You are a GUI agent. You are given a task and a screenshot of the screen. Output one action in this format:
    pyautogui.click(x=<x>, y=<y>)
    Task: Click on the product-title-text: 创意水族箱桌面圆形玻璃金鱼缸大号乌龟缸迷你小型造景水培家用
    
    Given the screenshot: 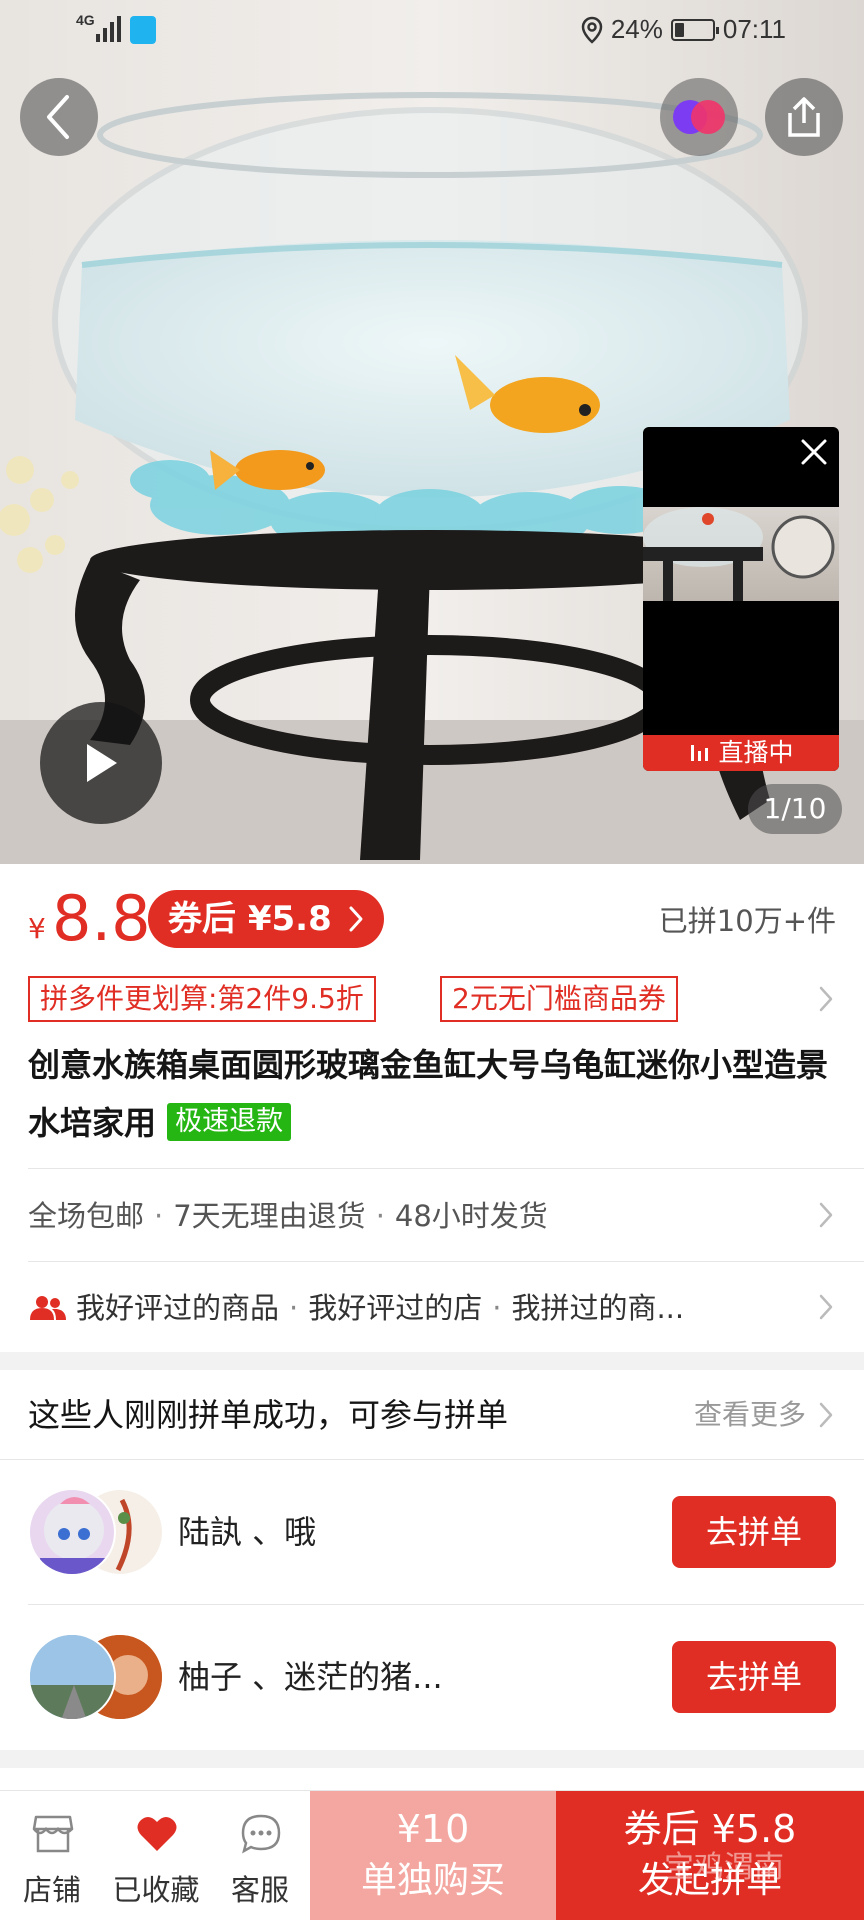 What is the action you would take?
    pyautogui.click(x=428, y=1094)
    